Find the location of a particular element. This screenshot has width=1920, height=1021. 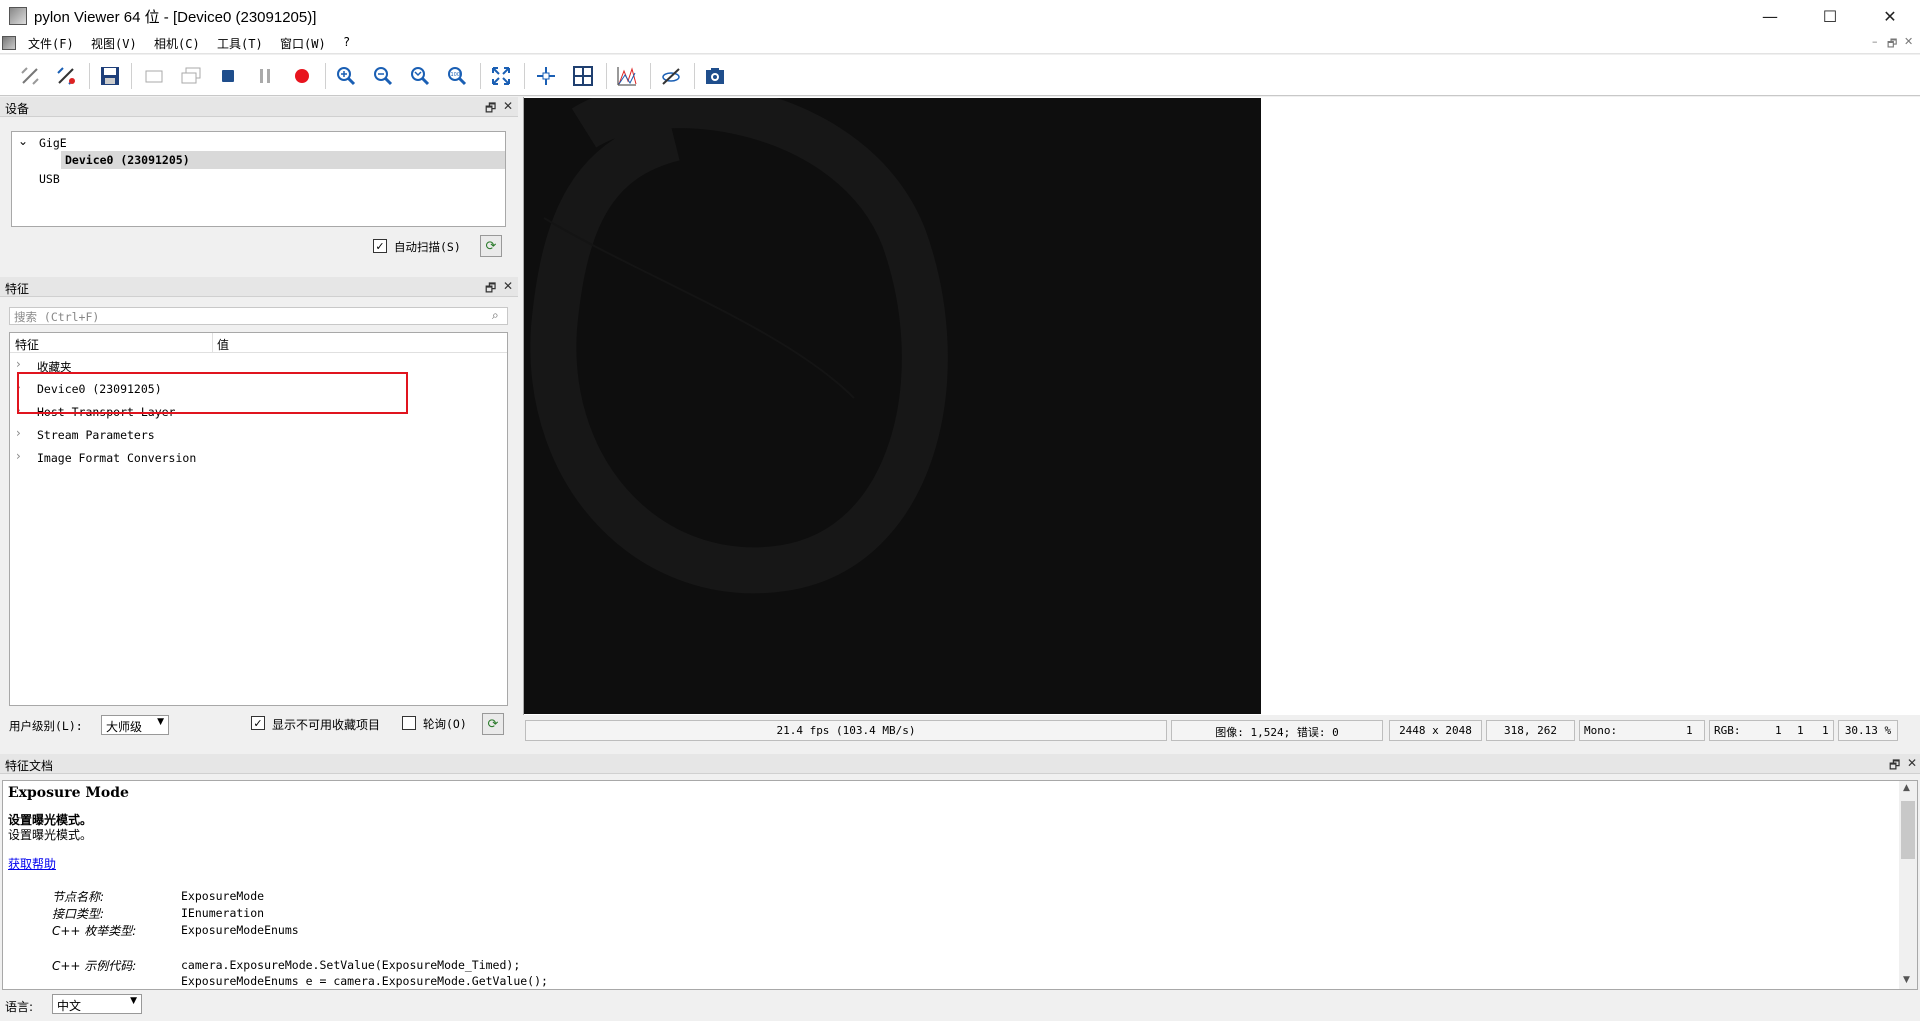

menu-view: 视图(V) is located at coordinates (114, 43).